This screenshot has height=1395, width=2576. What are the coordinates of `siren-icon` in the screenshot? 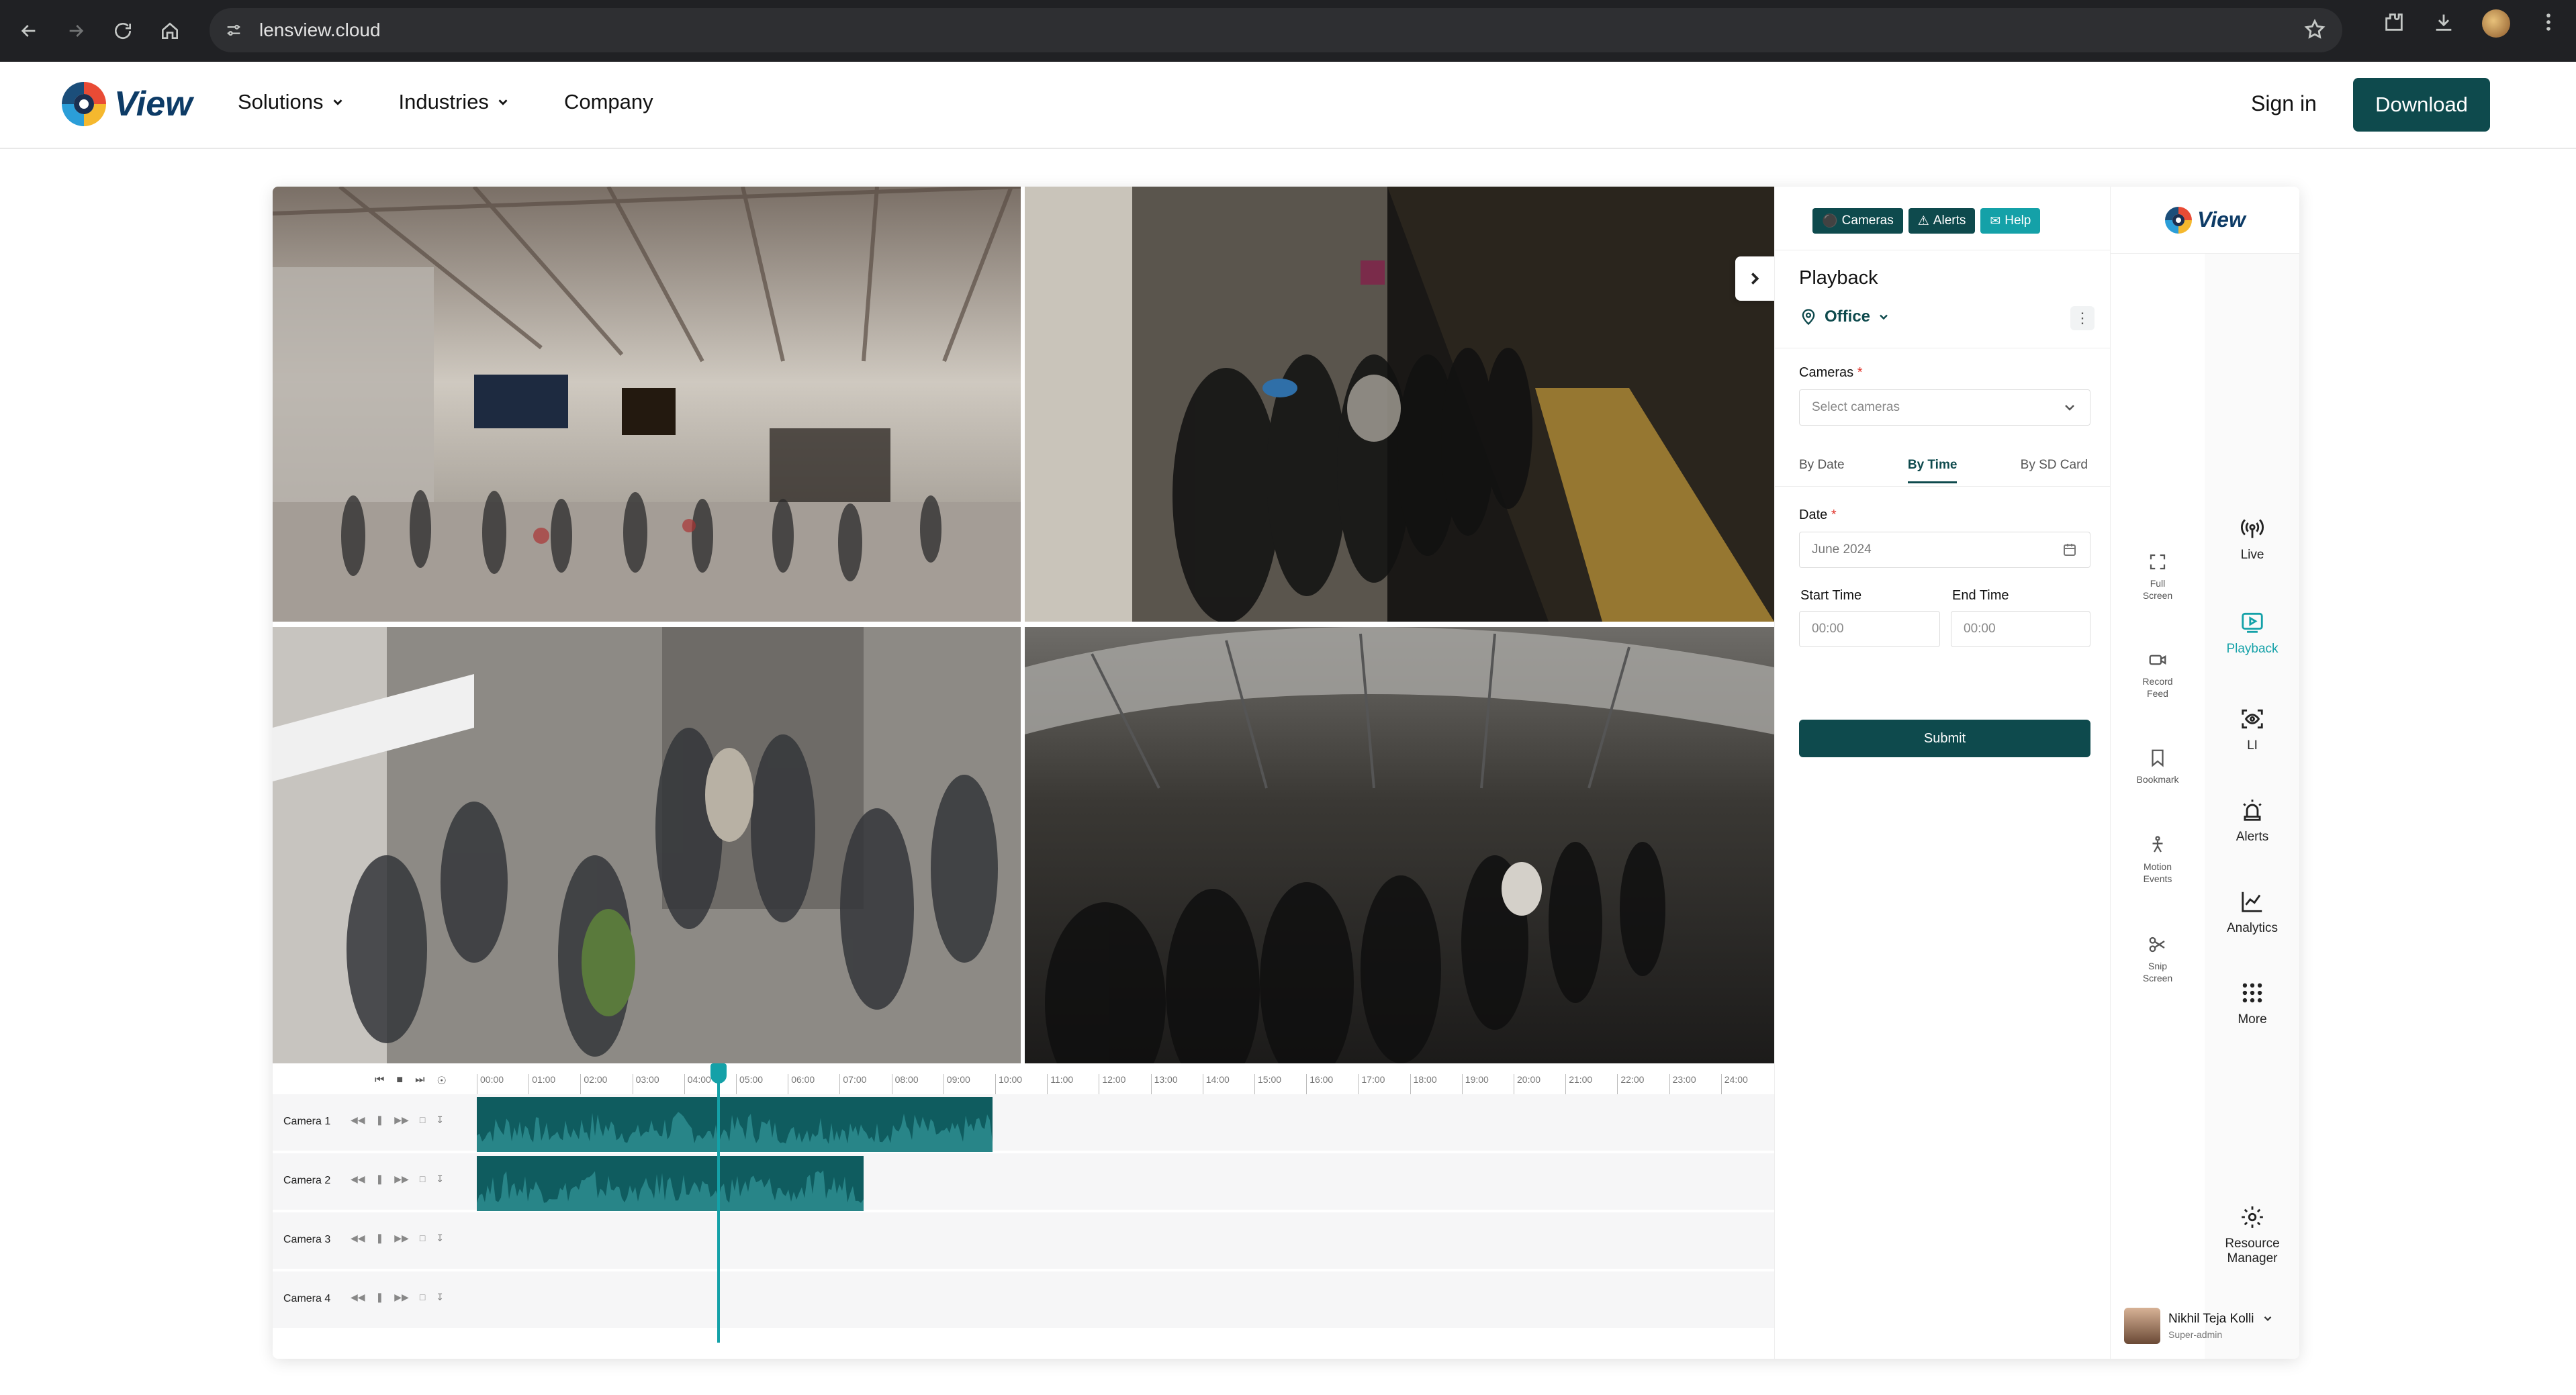 It's located at (2252, 811).